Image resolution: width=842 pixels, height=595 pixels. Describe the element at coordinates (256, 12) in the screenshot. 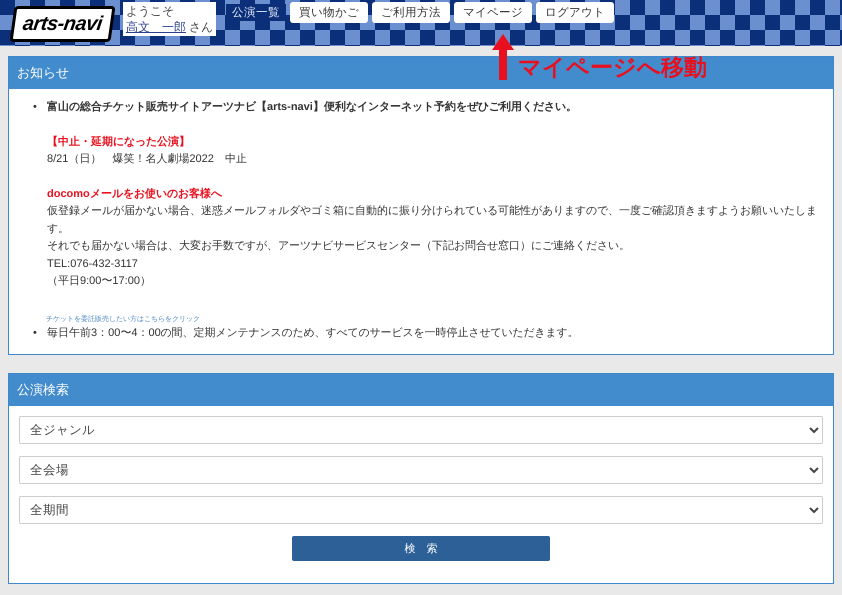

I see `nav-link: 公演一覧` at that location.